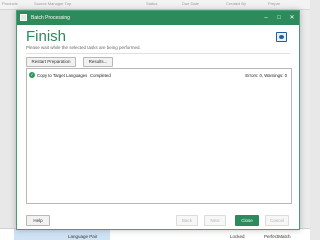 The height and width of the screenshot is (240, 320). Describe the element at coordinates (46, 36) in the screenshot. I see `page-title: Finish` at that location.